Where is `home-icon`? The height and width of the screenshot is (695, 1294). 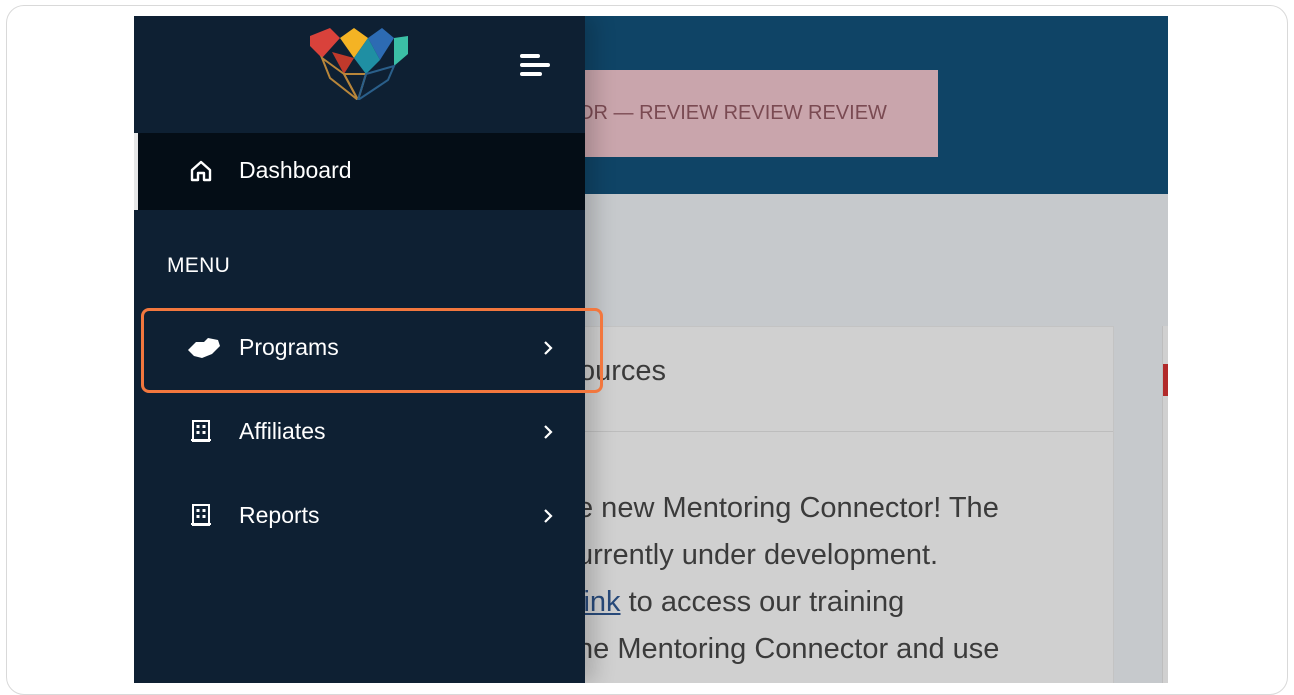 home-icon is located at coordinates (201, 171).